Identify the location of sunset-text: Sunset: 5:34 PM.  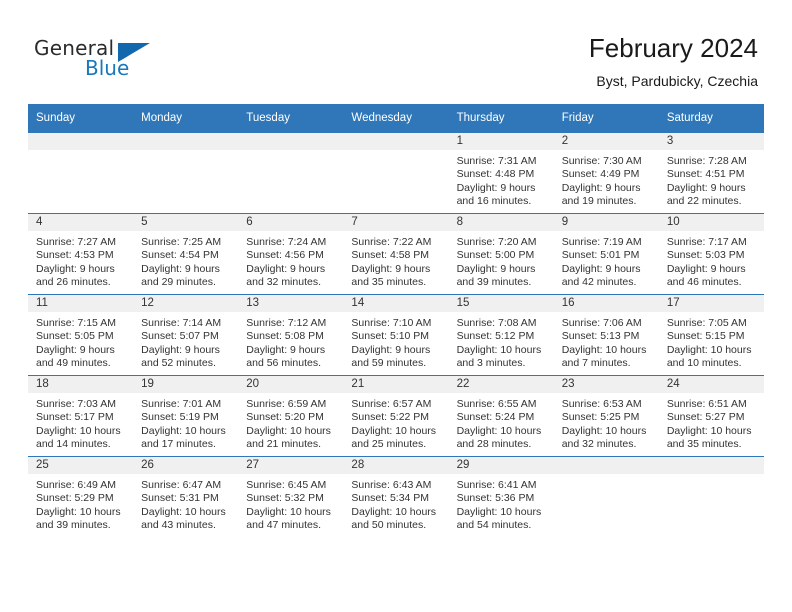
(390, 498).